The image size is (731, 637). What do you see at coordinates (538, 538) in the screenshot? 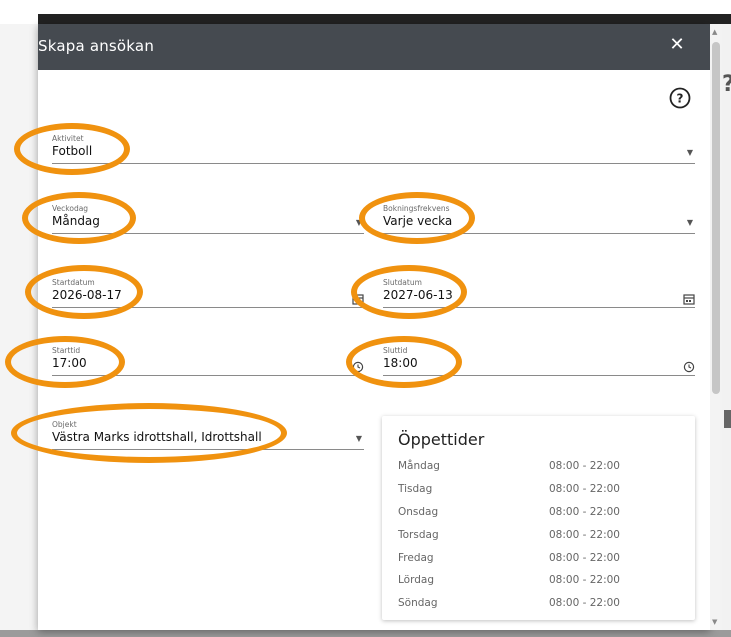
I see `hours-row: Torsdag 08:00 - 22:00` at bounding box center [538, 538].